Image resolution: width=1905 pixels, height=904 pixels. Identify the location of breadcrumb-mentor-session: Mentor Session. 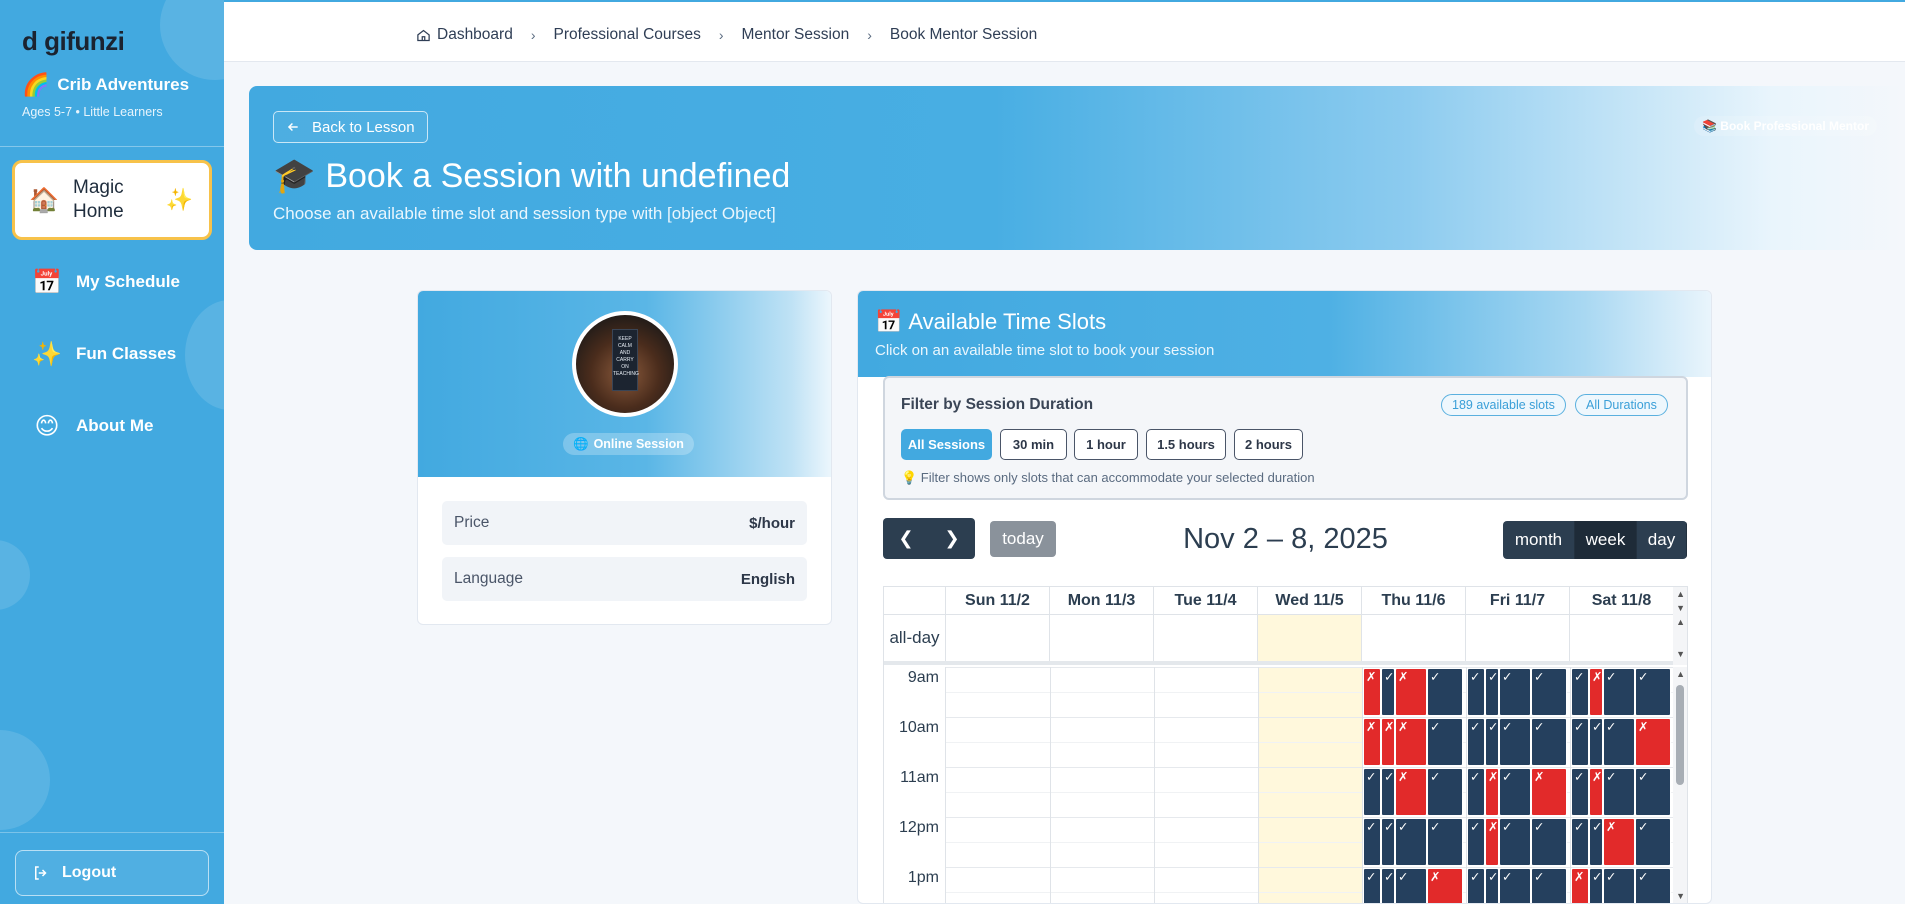
(796, 35).